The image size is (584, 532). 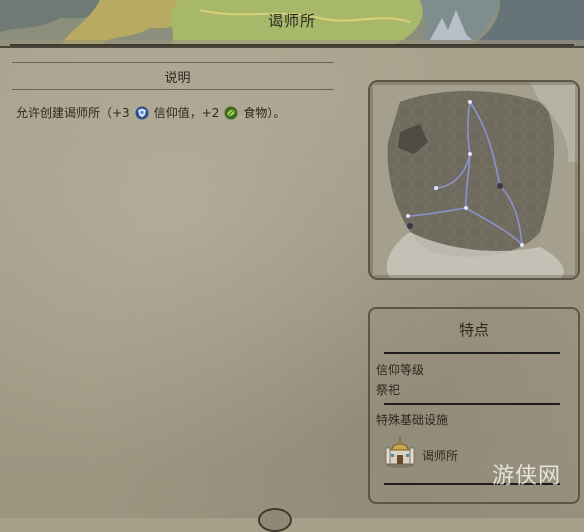 What do you see at coordinates (275, 520) in the screenshot?
I see `bottom-ornament` at bounding box center [275, 520].